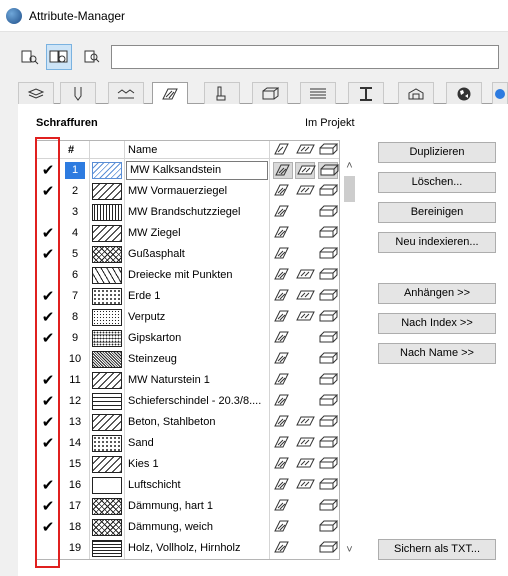 This screenshot has width=508, height=576. Describe the element at coordinates (156, 254) in the screenshot. I see `fill-name: Gußasphalt` at that location.